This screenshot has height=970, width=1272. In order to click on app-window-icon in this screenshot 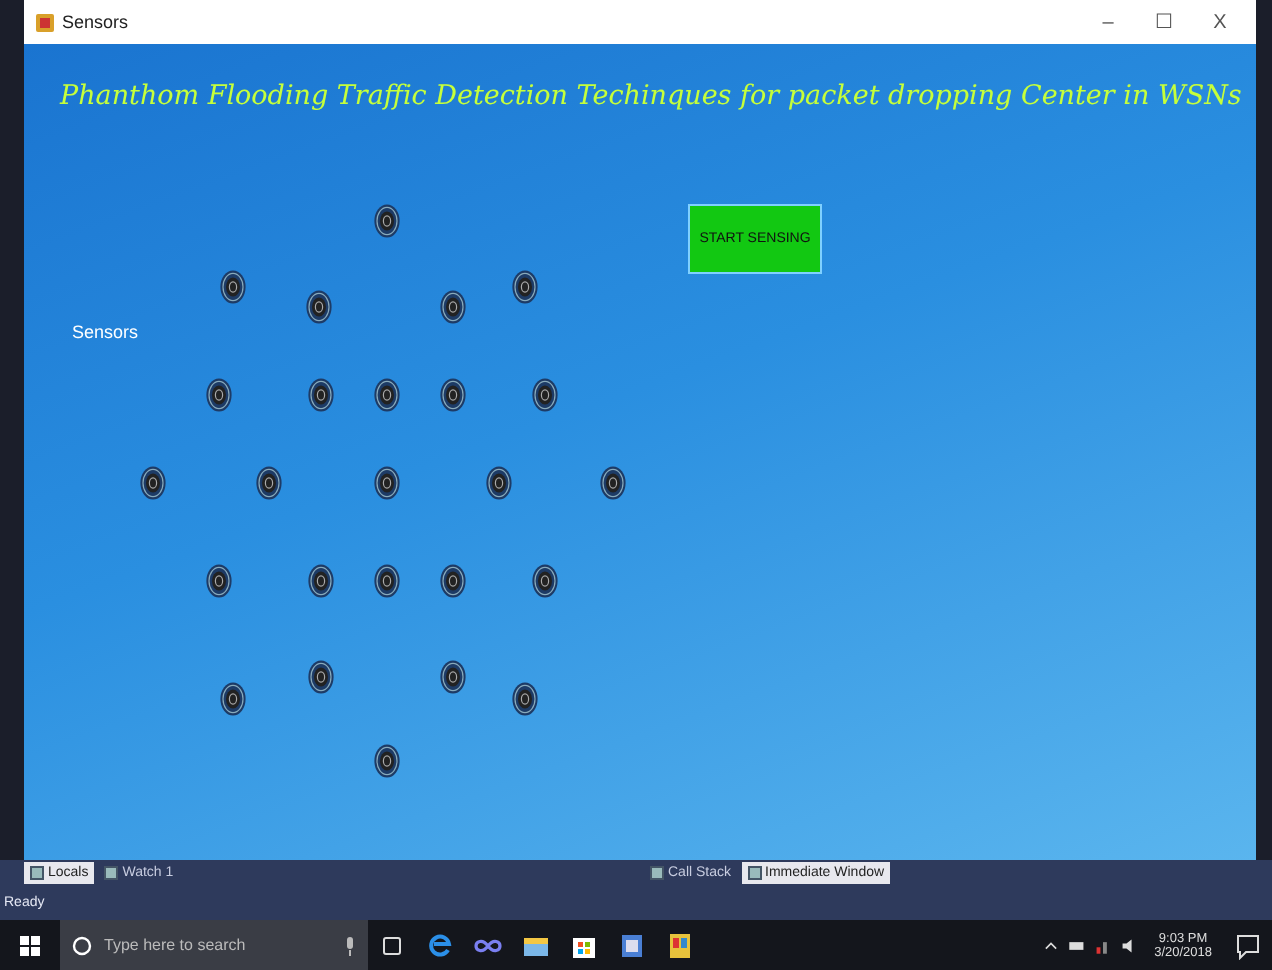, I will do `click(680, 945)`.